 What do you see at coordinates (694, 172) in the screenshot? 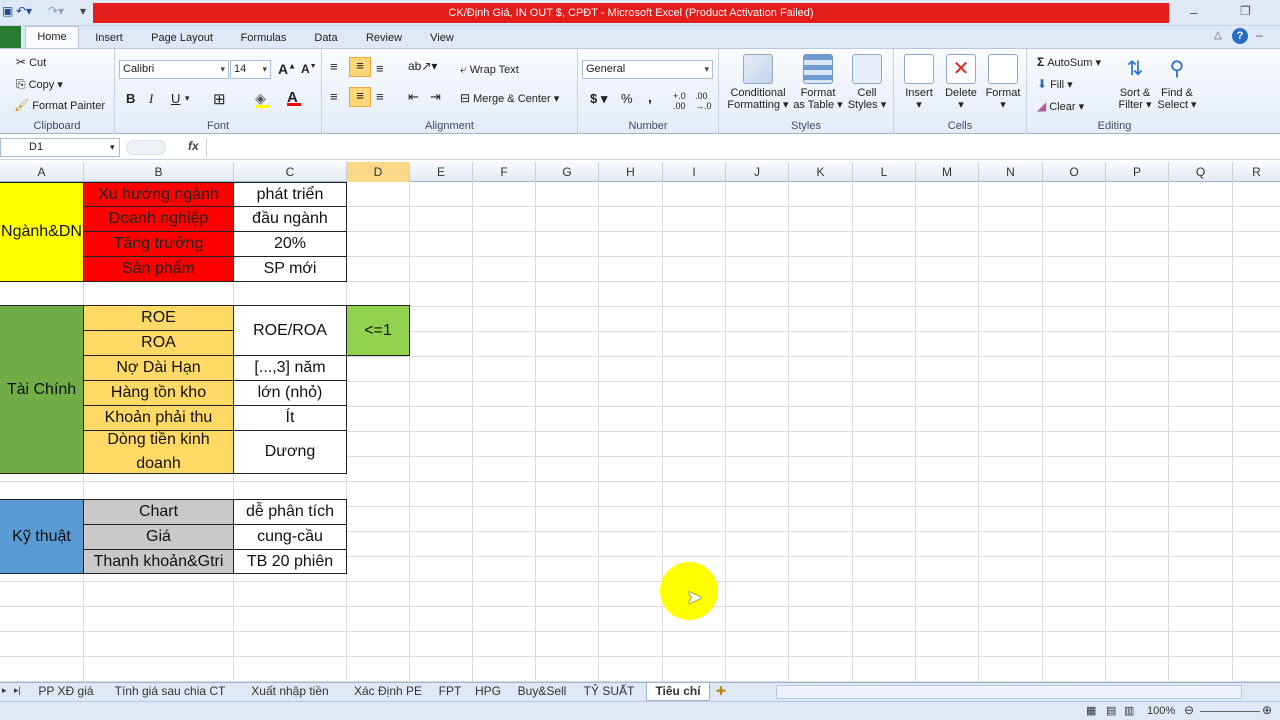
I see `column-header-i: I` at bounding box center [694, 172].